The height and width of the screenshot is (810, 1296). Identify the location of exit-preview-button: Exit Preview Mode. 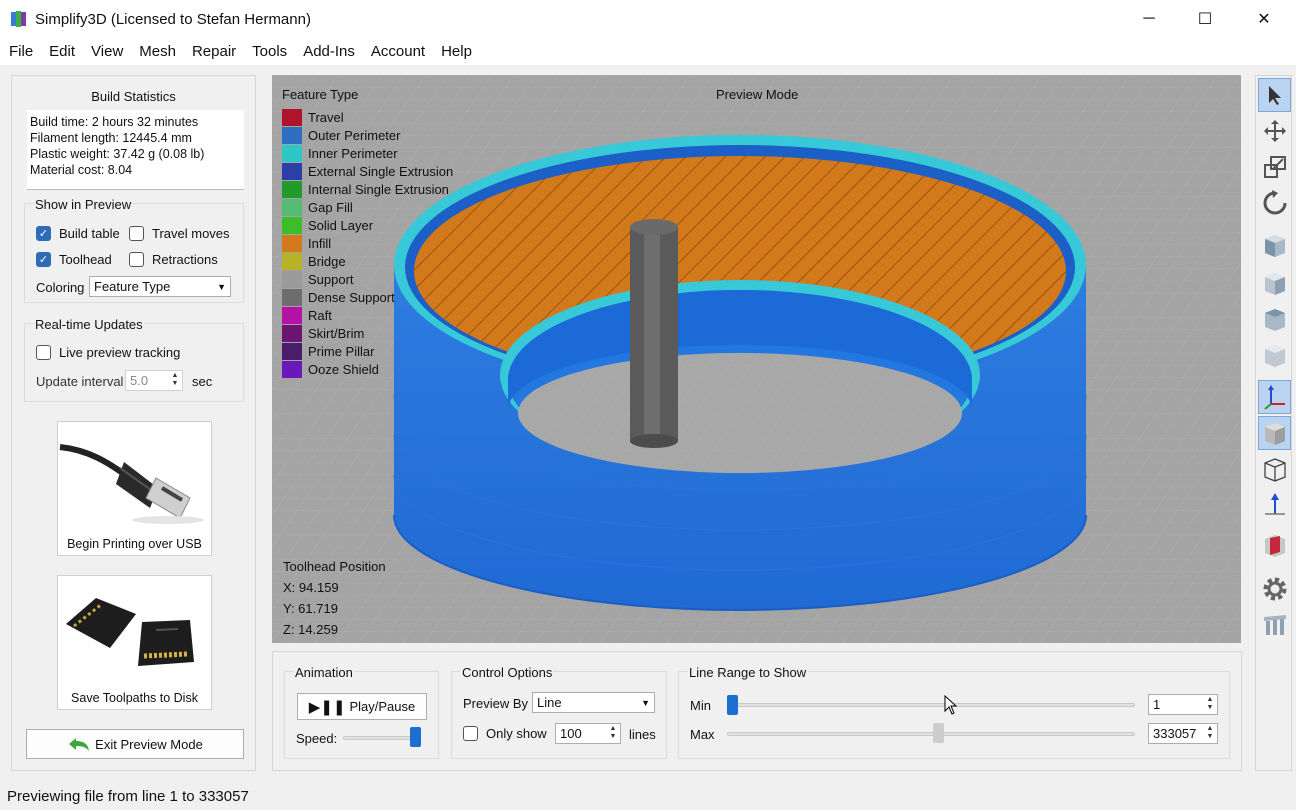
(135, 744).